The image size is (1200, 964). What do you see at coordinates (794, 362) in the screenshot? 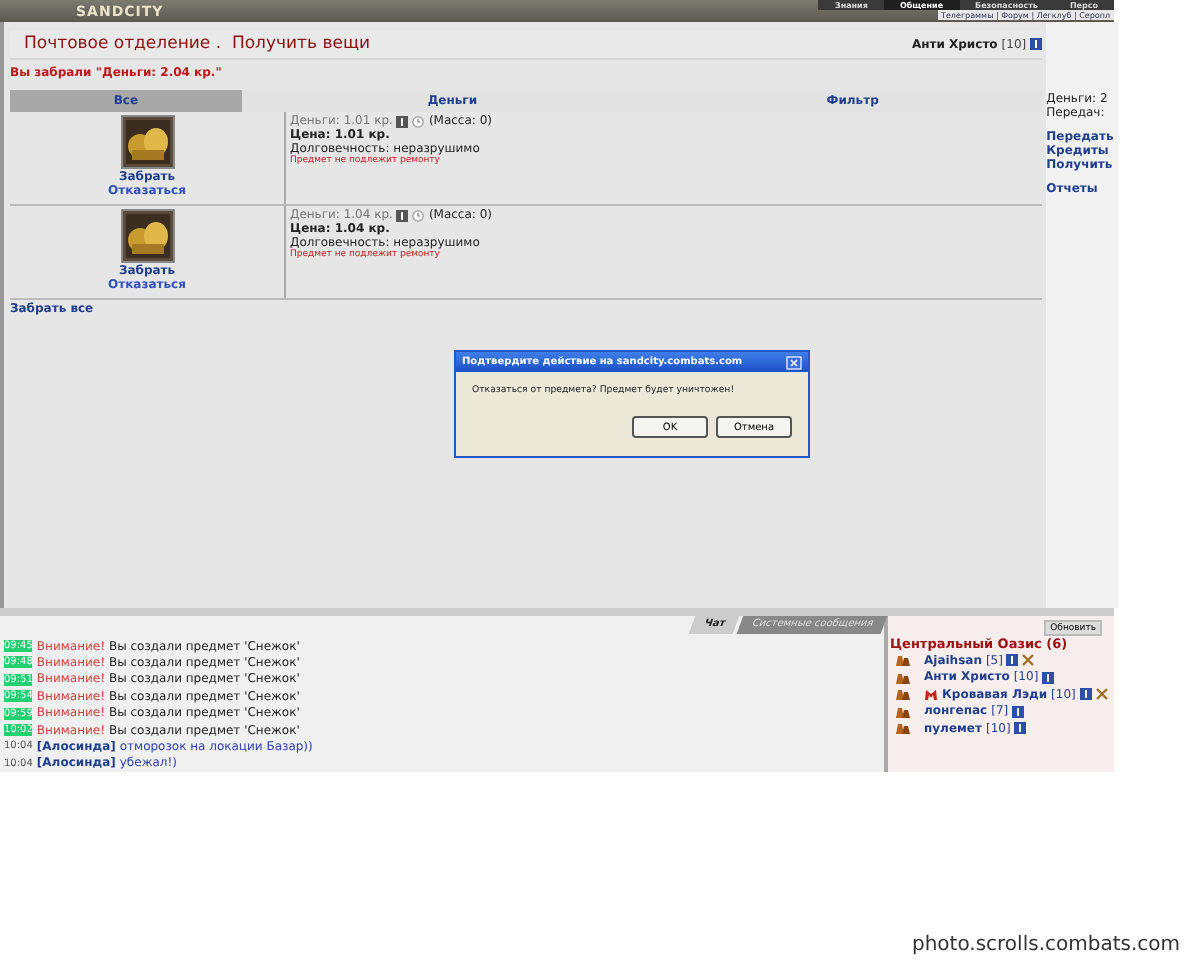
I see `close-icon` at bounding box center [794, 362].